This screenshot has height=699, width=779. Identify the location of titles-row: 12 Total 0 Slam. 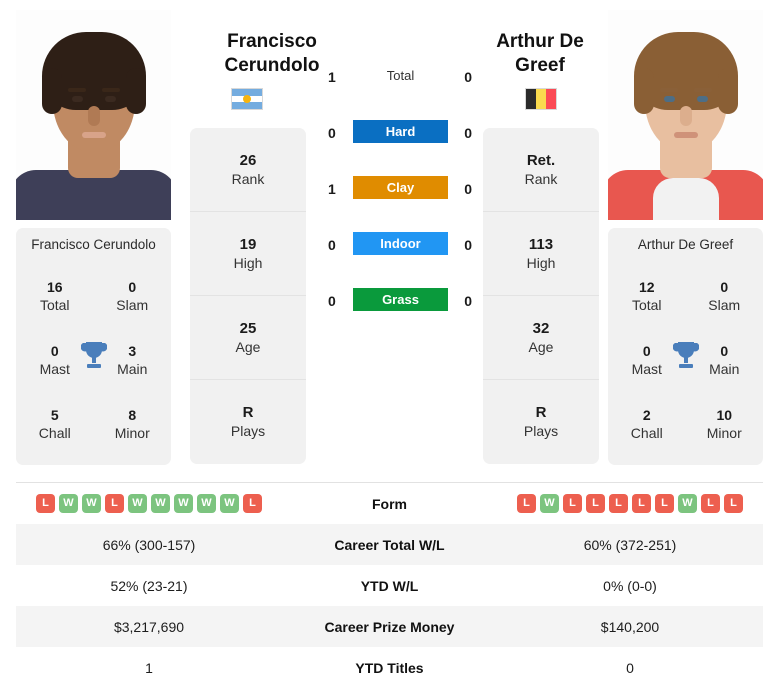
(685, 296).